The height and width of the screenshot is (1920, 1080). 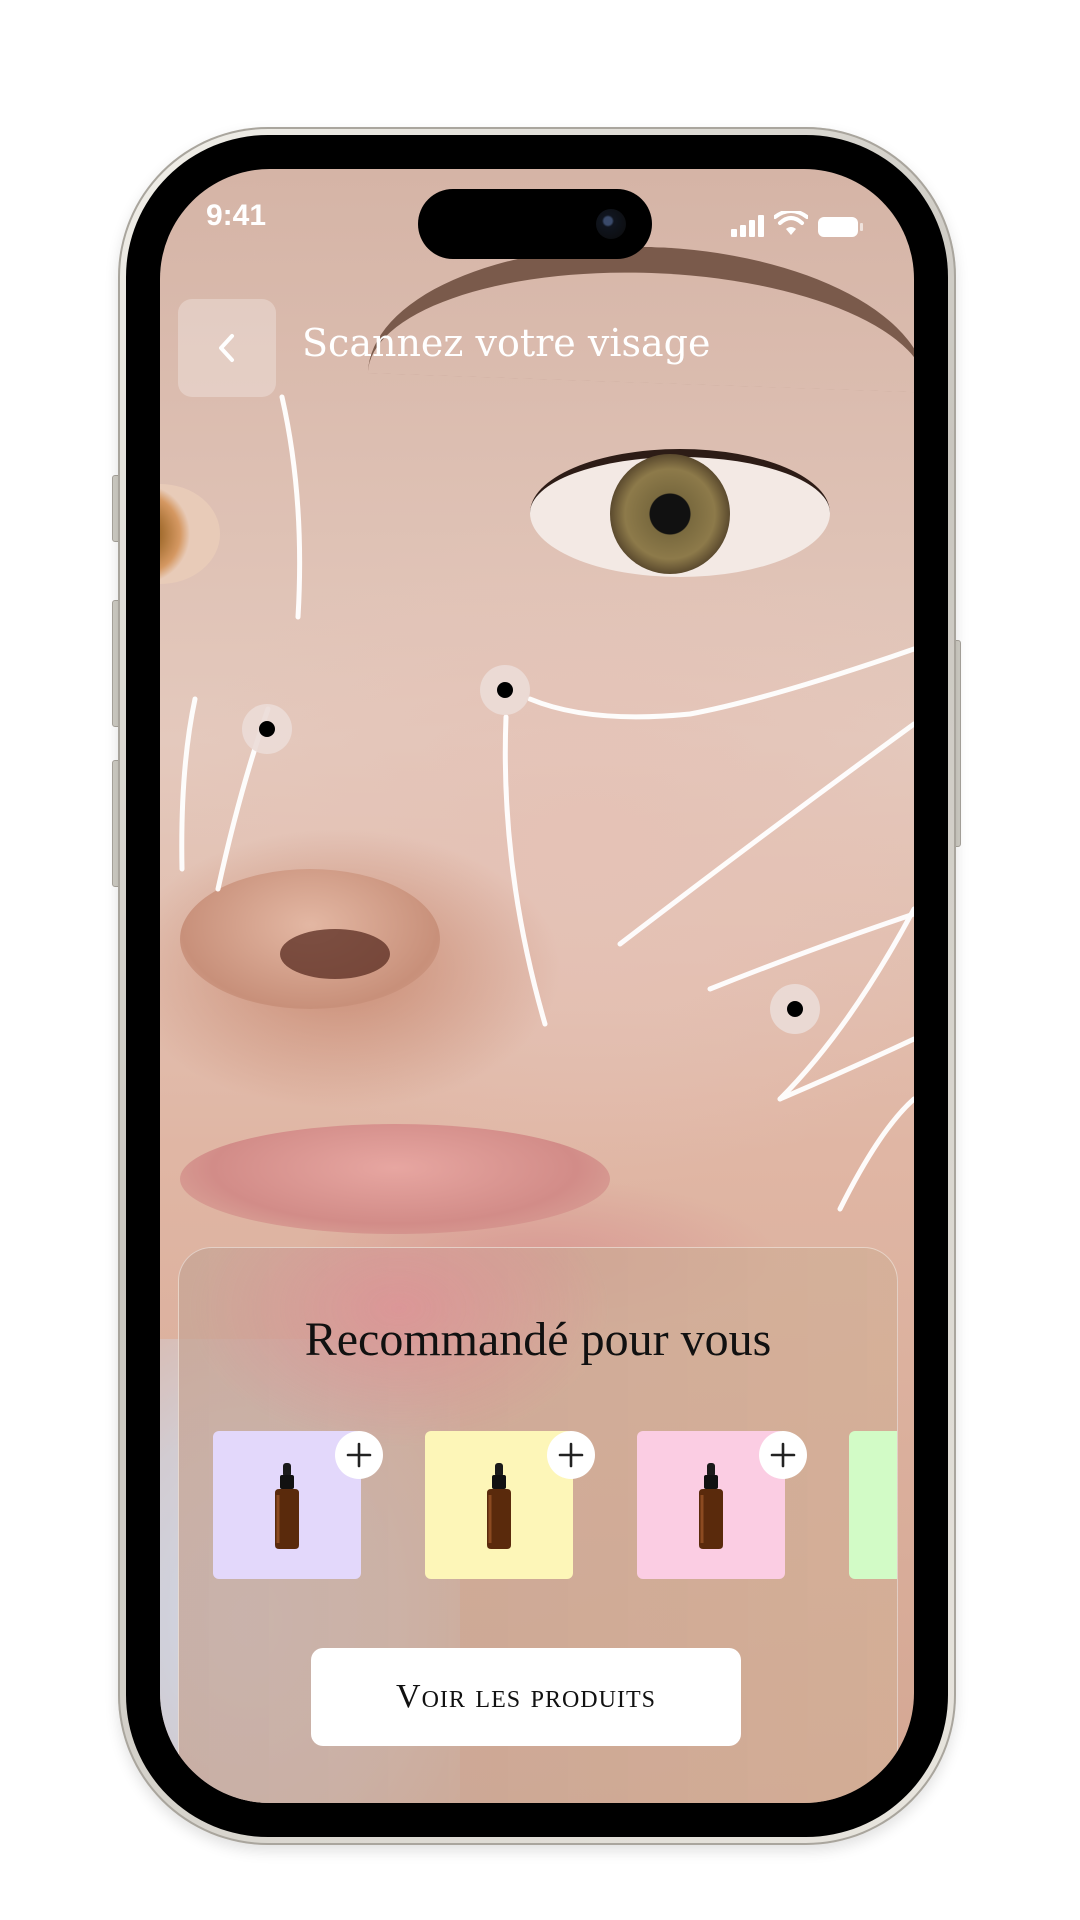 What do you see at coordinates (555, 1506) in the screenshot?
I see `product-carousel` at bounding box center [555, 1506].